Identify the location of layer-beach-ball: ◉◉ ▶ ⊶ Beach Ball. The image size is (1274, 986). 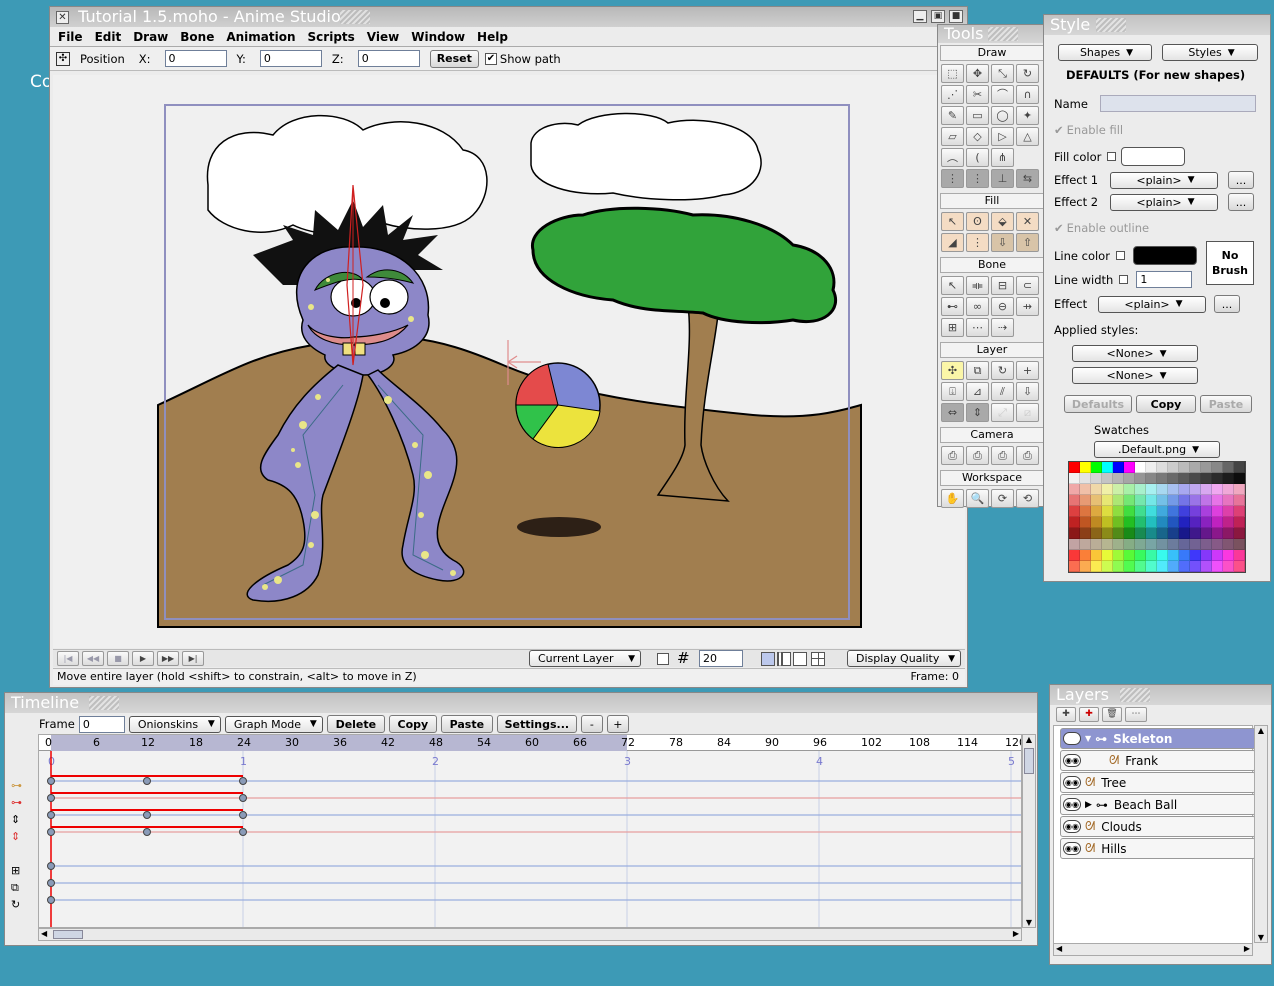
(1158, 804).